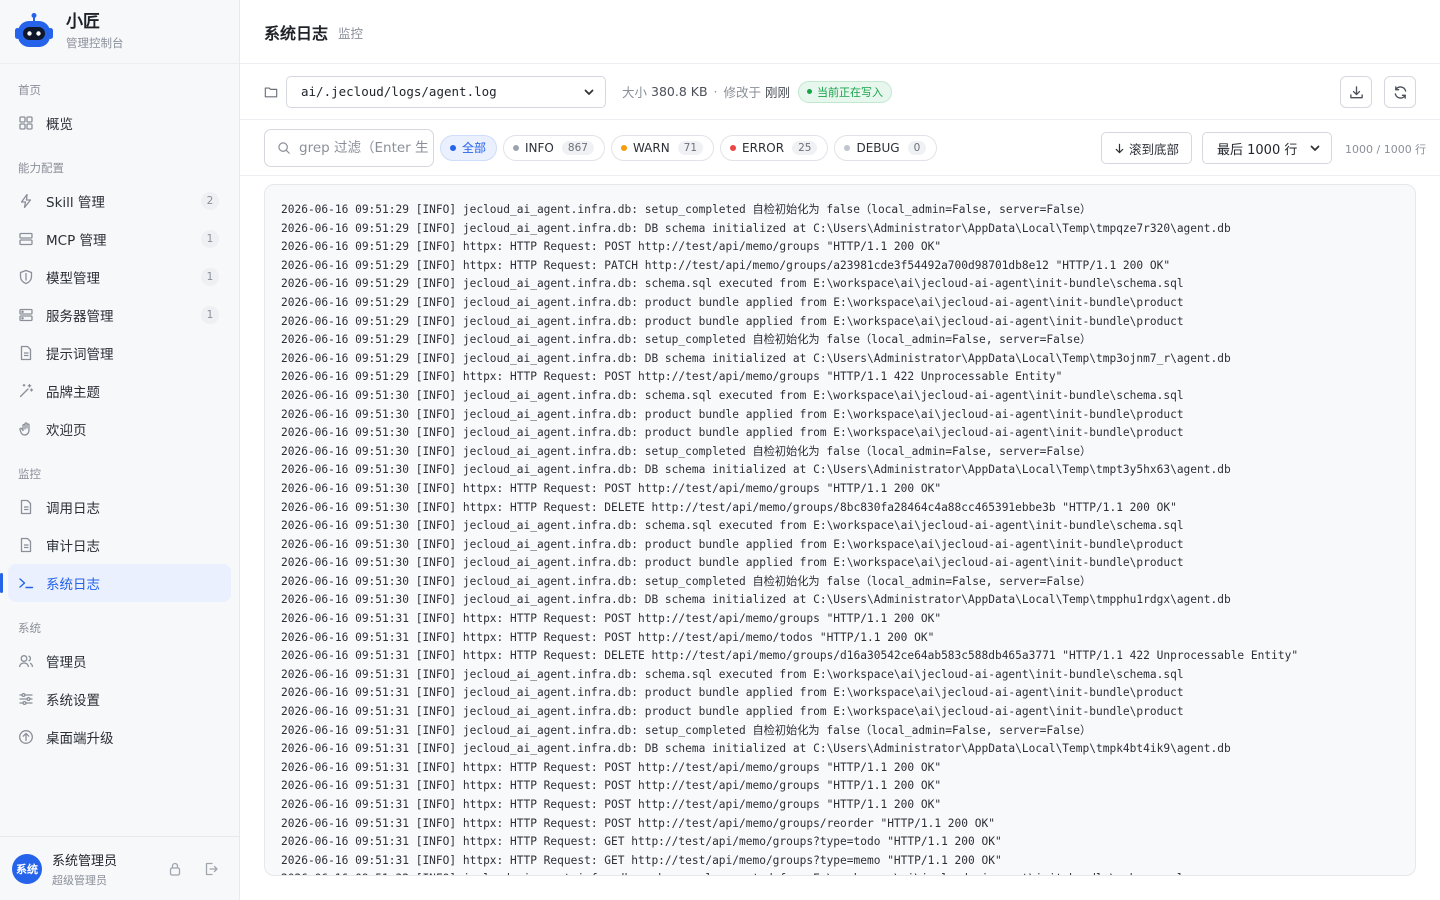  I want to click on upgrade-icon, so click(26, 737).